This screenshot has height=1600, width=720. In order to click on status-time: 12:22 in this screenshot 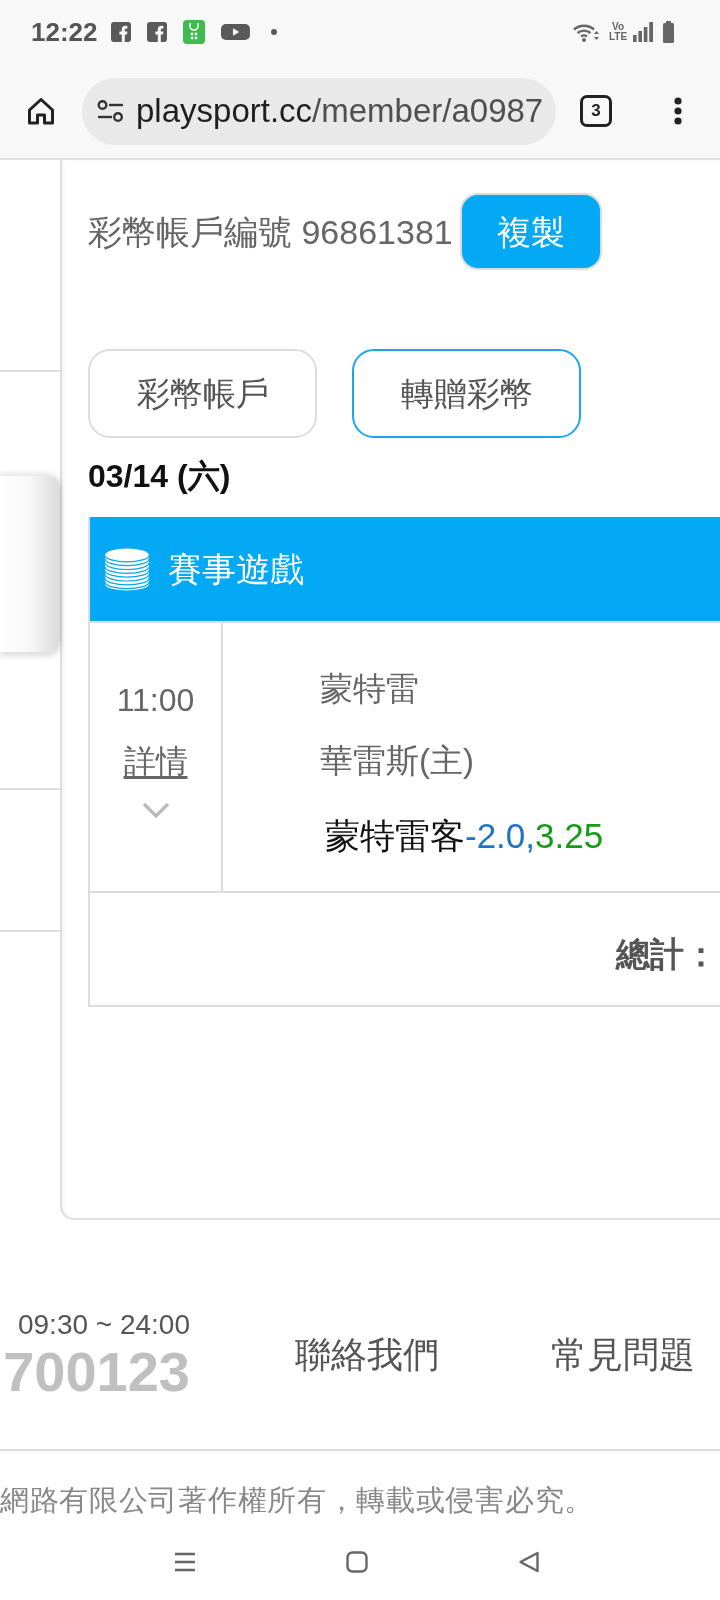, I will do `click(64, 32)`.